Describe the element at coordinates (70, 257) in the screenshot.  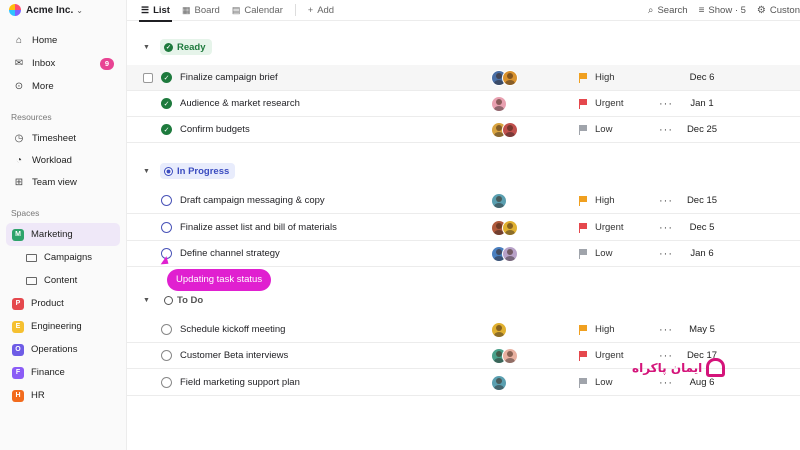
I see `sidebar-item-campaigns: Campaigns` at that location.